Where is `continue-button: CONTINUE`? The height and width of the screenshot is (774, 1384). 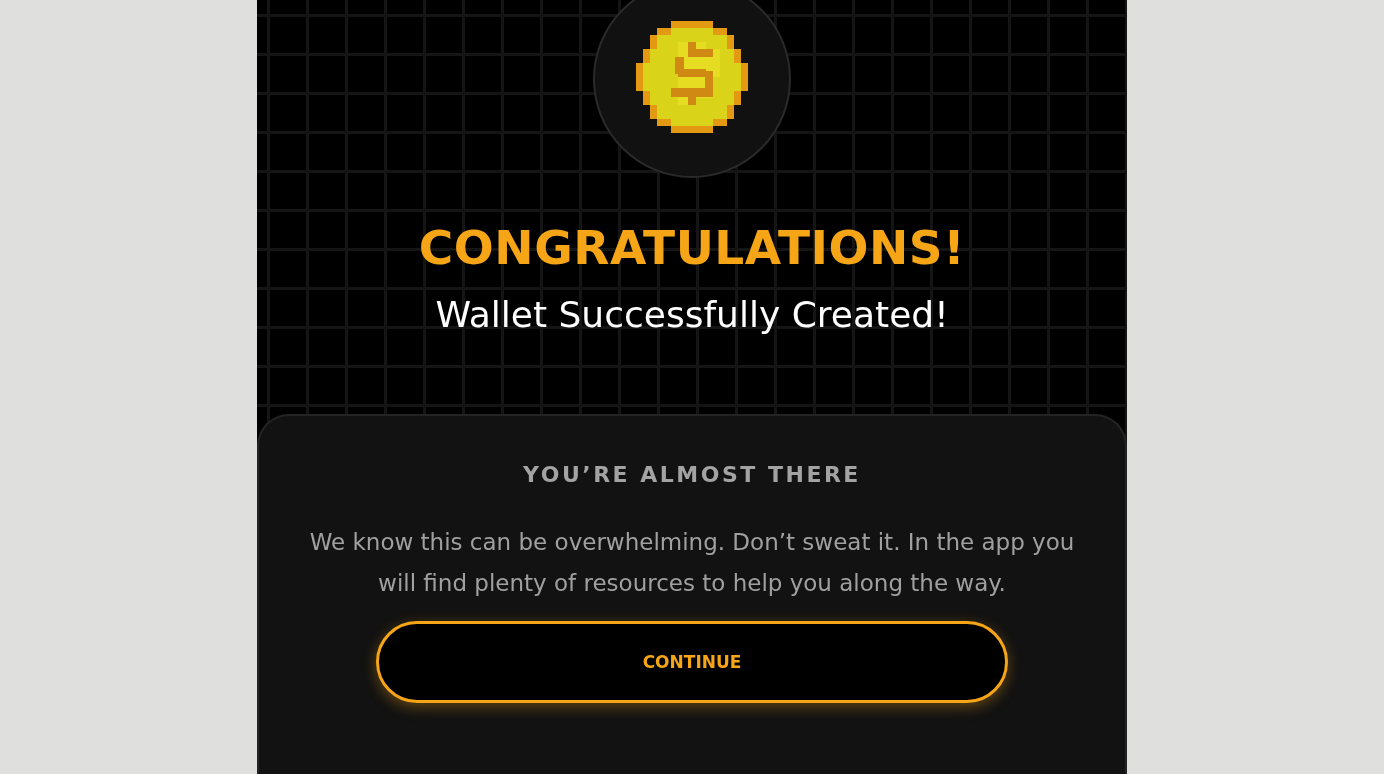
continue-button: CONTINUE is located at coordinates (692, 662).